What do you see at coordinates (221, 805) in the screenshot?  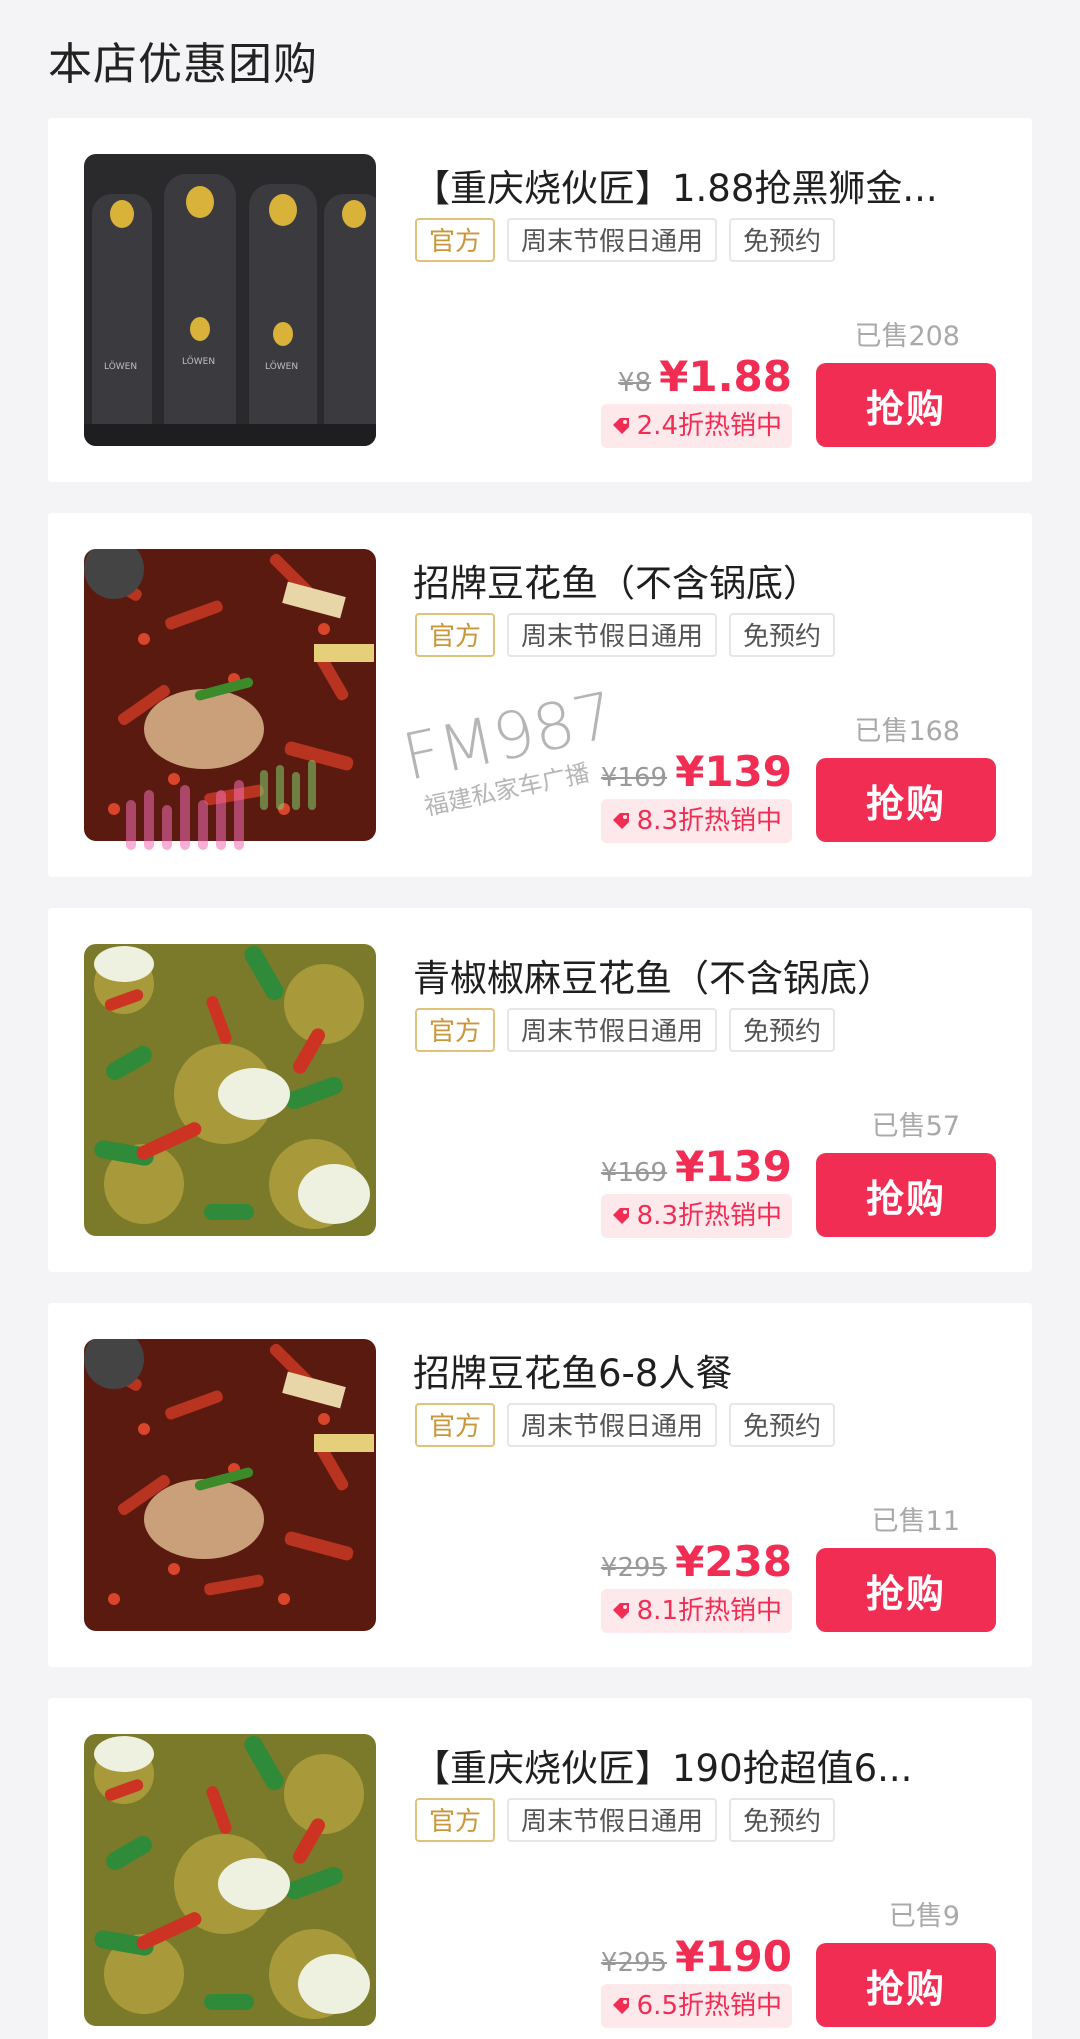 I see `watermark-bars` at bounding box center [221, 805].